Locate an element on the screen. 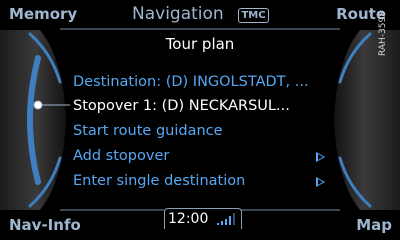 This screenshot has width=400, height=240. panel-title: Tour plan is located at coordinates (200, 44).